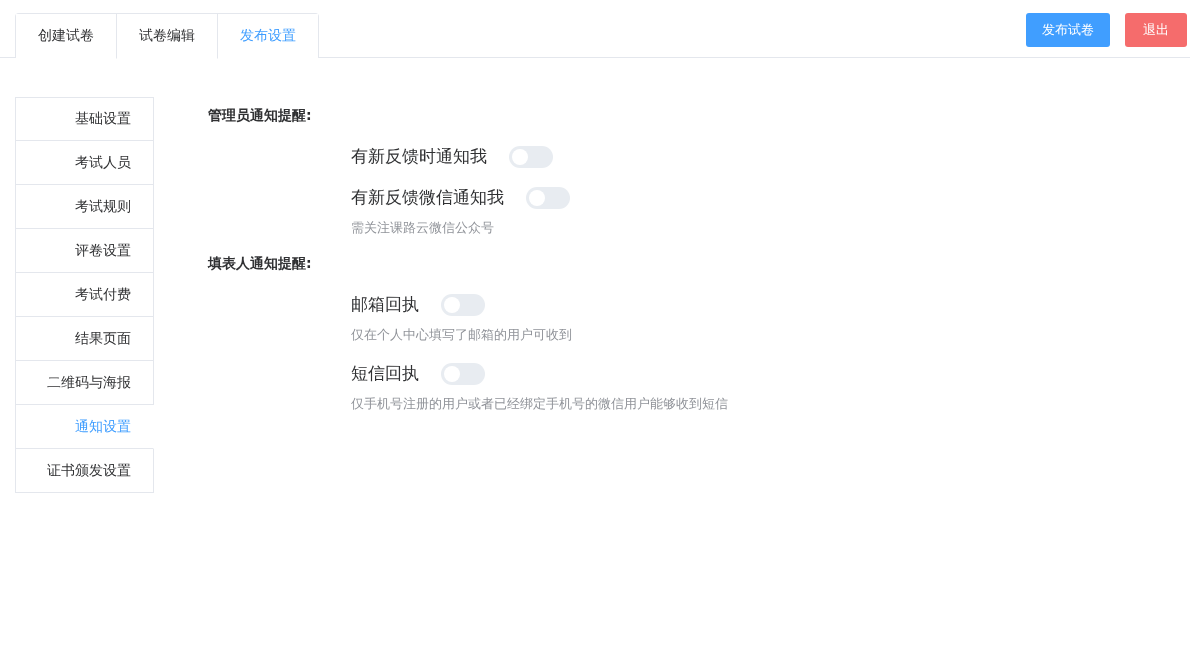 Image resolution: width=1190 pixels, height=653 pixels. I want to click on section-title: 填表人通知提醒:, so click(260, 264).